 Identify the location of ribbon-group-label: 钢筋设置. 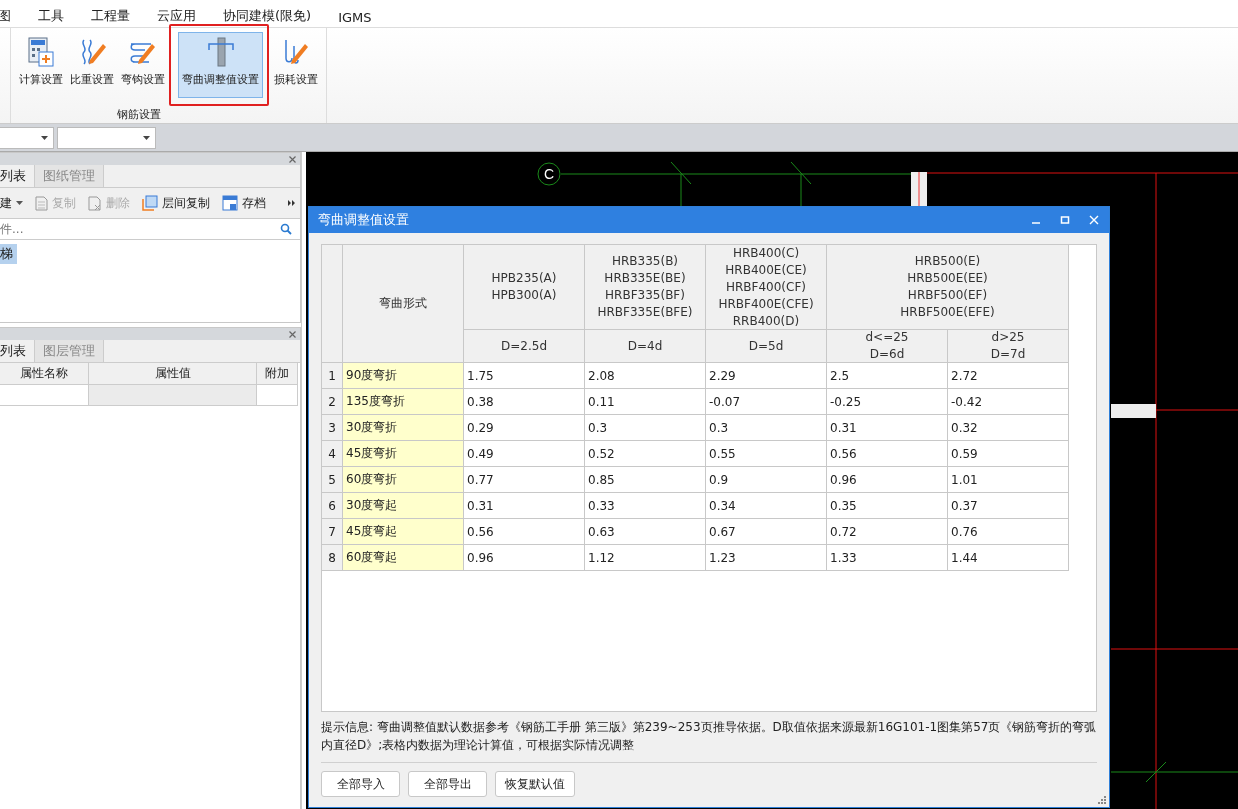
(138, 114).